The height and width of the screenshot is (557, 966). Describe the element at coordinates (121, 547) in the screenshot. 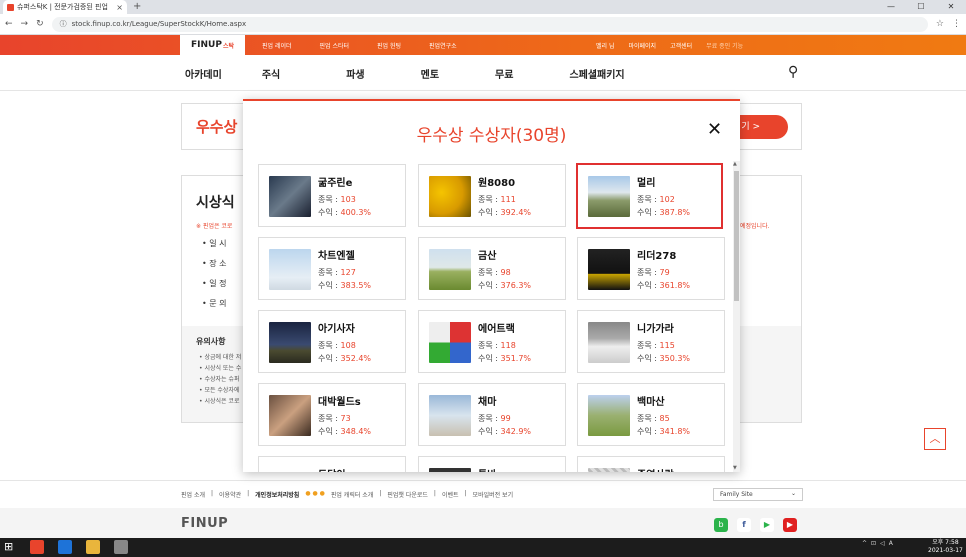

I see `app-icon` at that location.